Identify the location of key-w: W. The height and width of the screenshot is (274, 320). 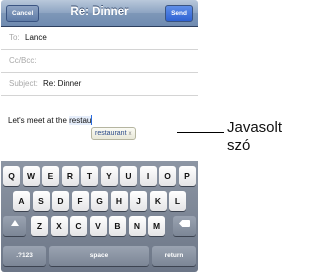
(31, 176).